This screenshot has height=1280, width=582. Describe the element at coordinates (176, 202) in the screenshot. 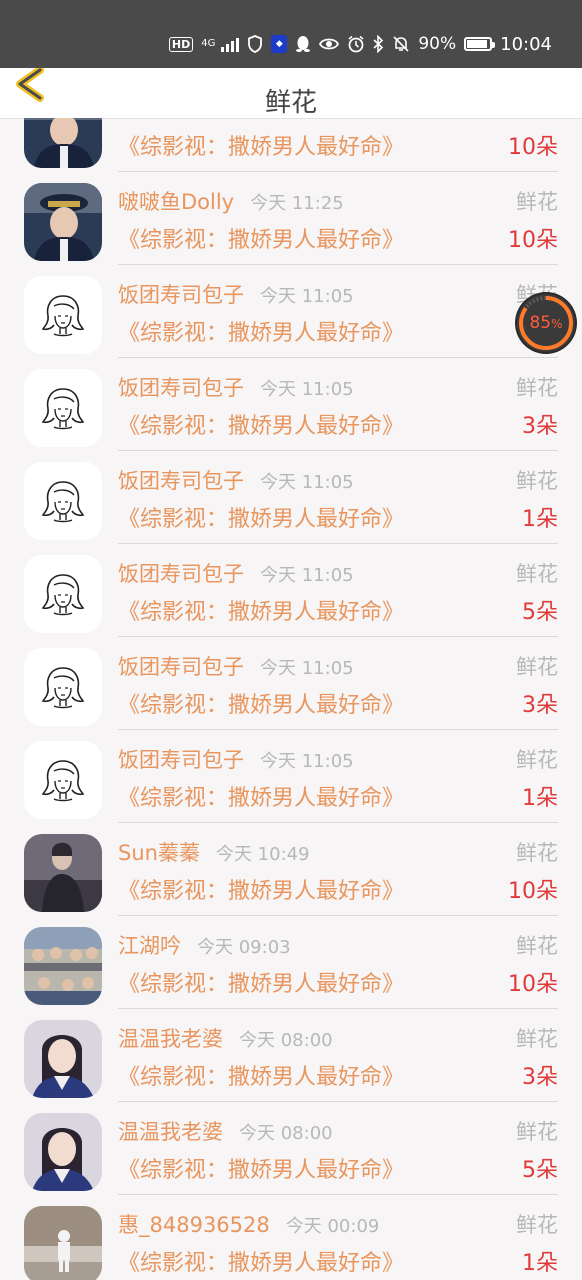

I see `user-name: 啵啵鱼Dolly` at that location.